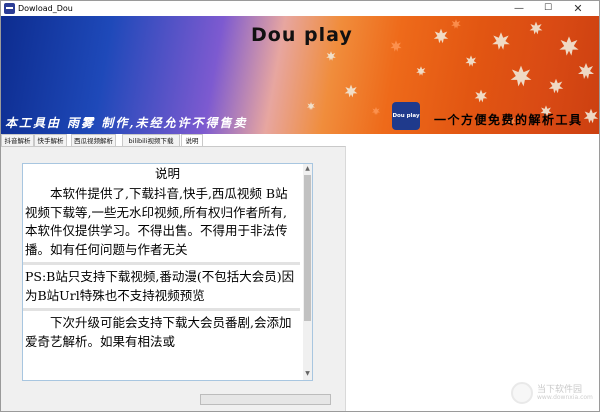 This screenshot has width=600, height=412. I want to click on progress-bar, so click(265, 399).